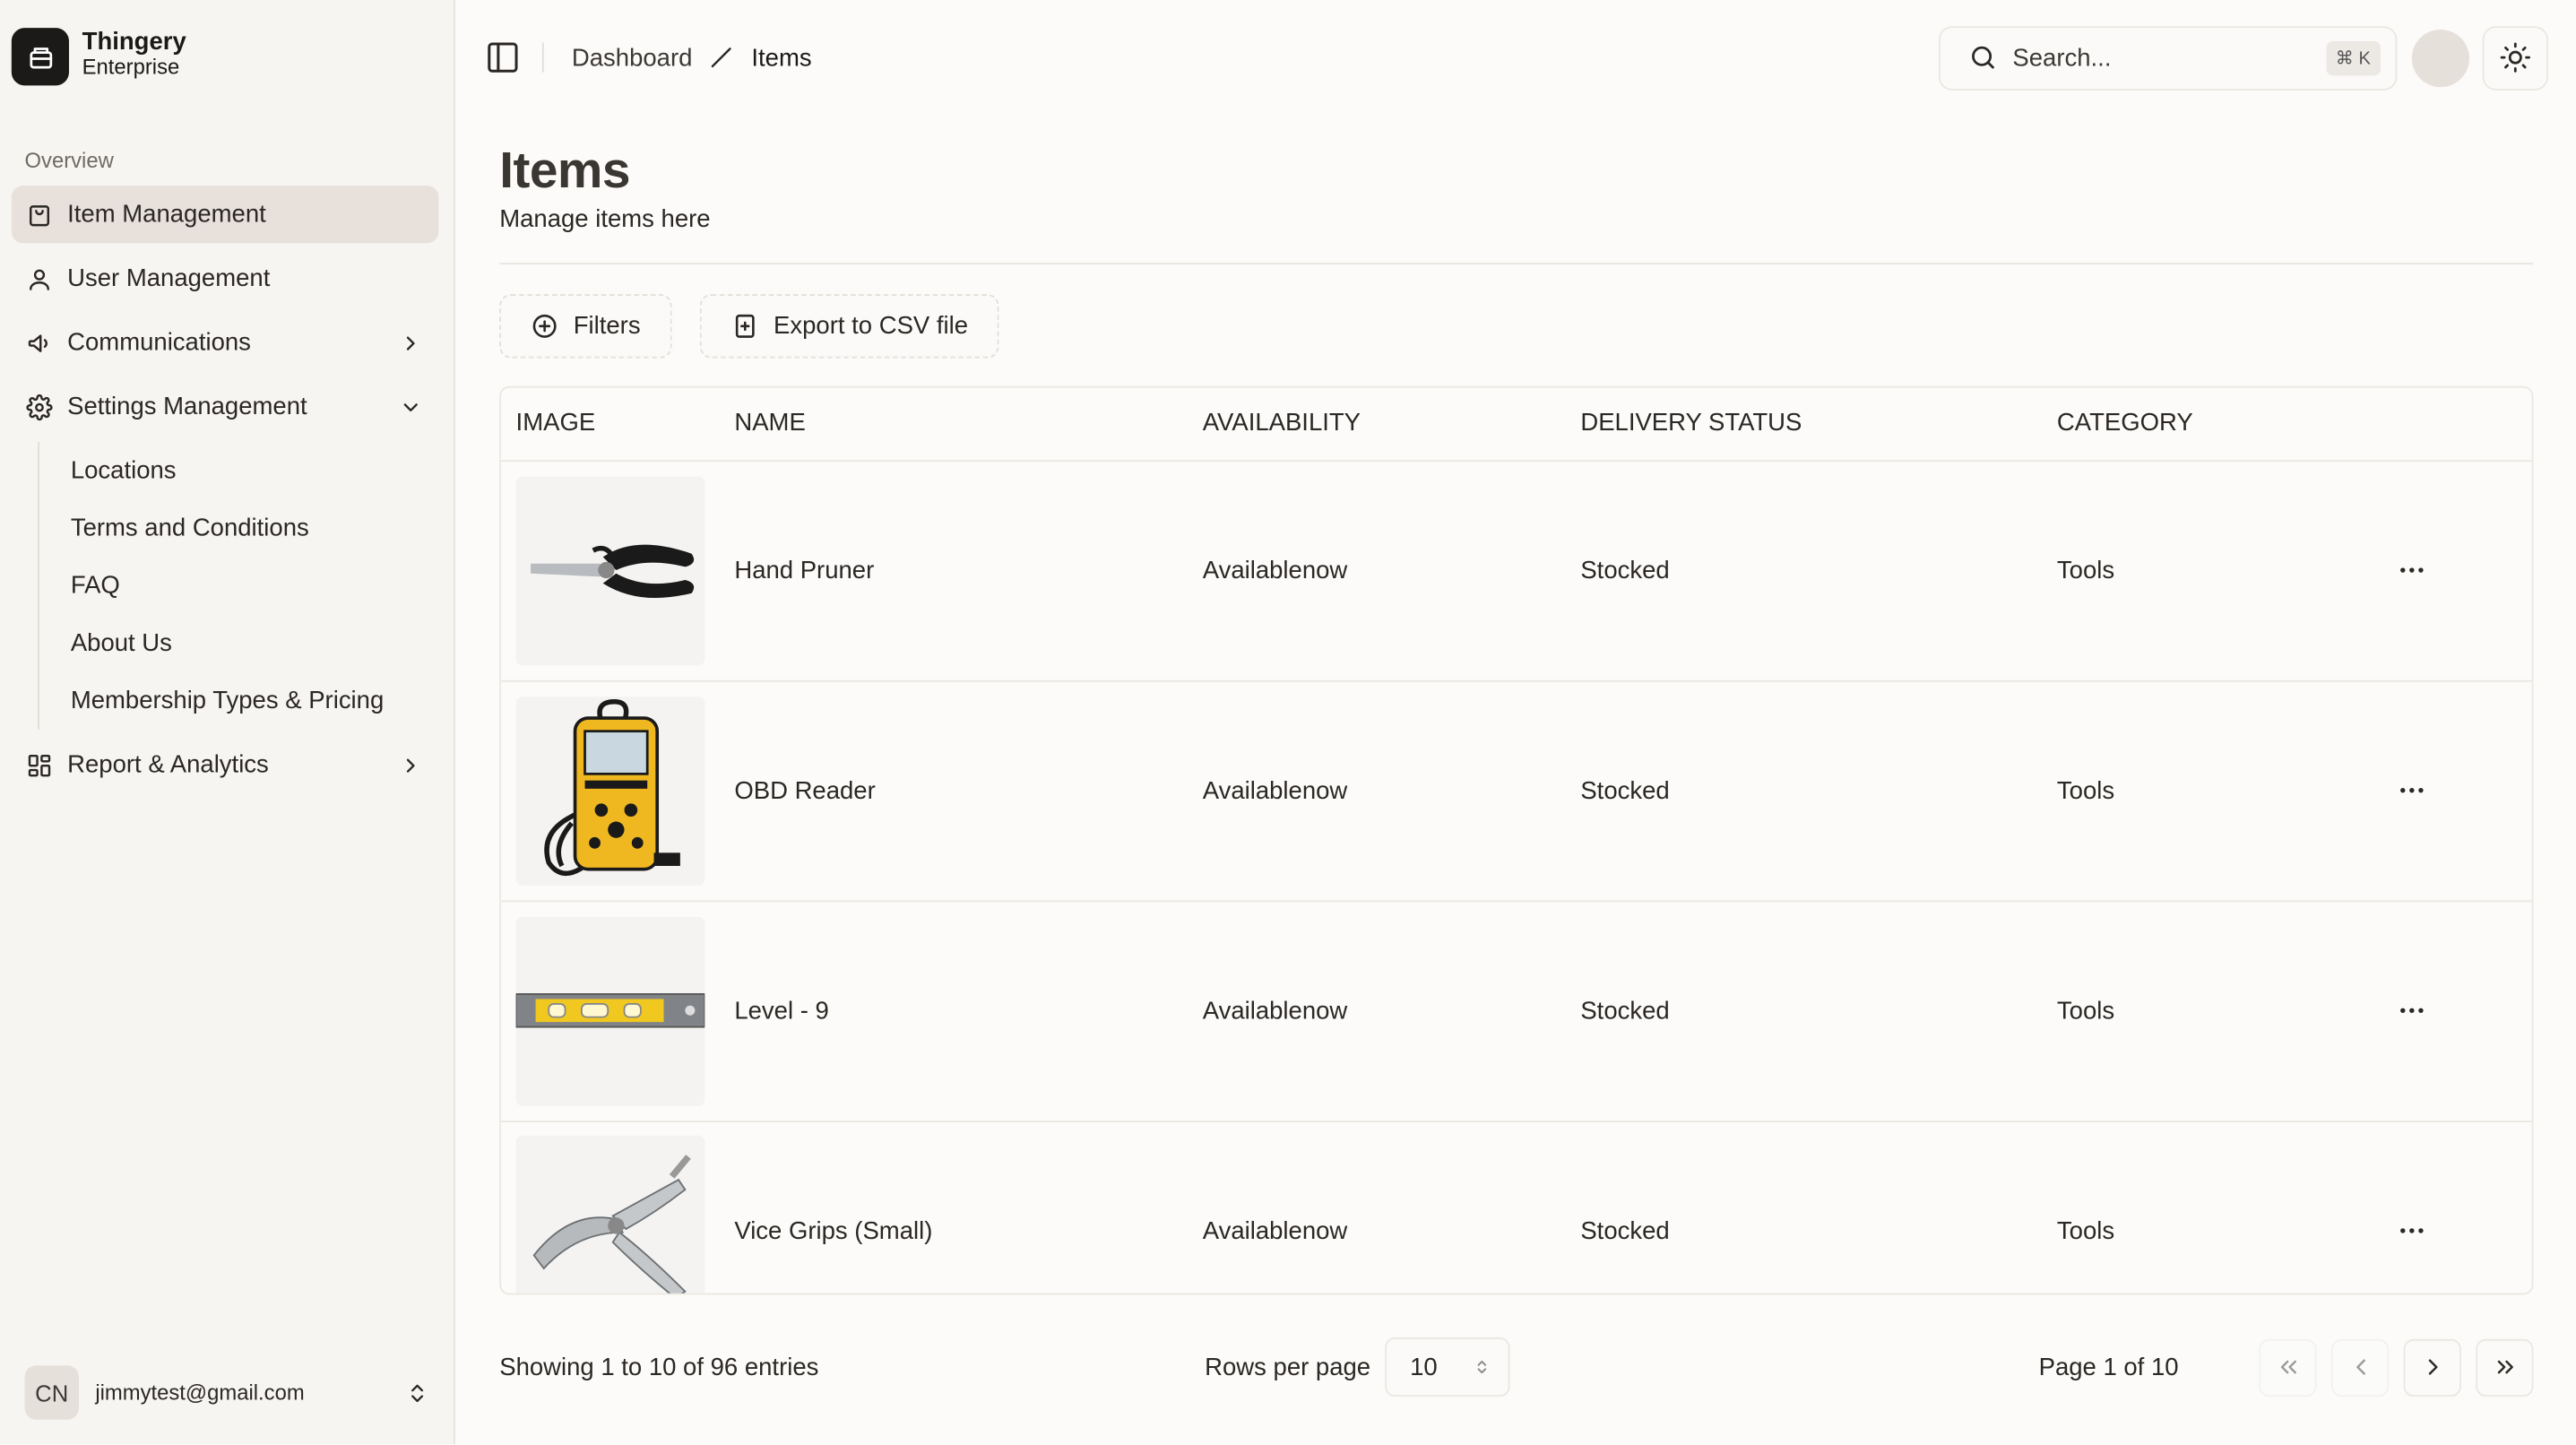 Image resolution: width=2576 pixels, height=1445 pixels. I want to click on user-icon, so click(39, 278).